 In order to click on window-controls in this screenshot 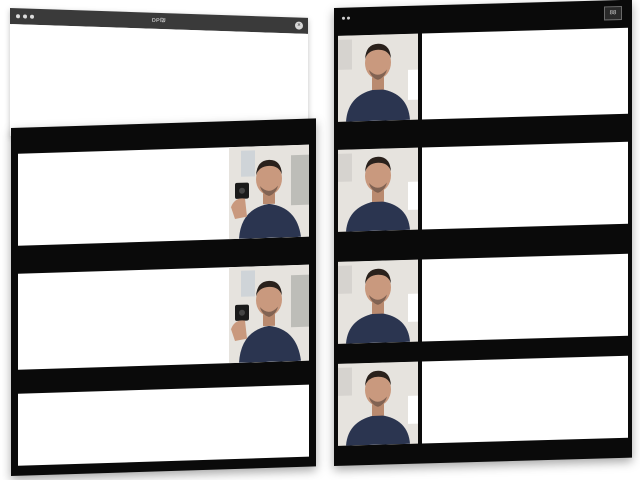, I will do `click(25, 16)`.